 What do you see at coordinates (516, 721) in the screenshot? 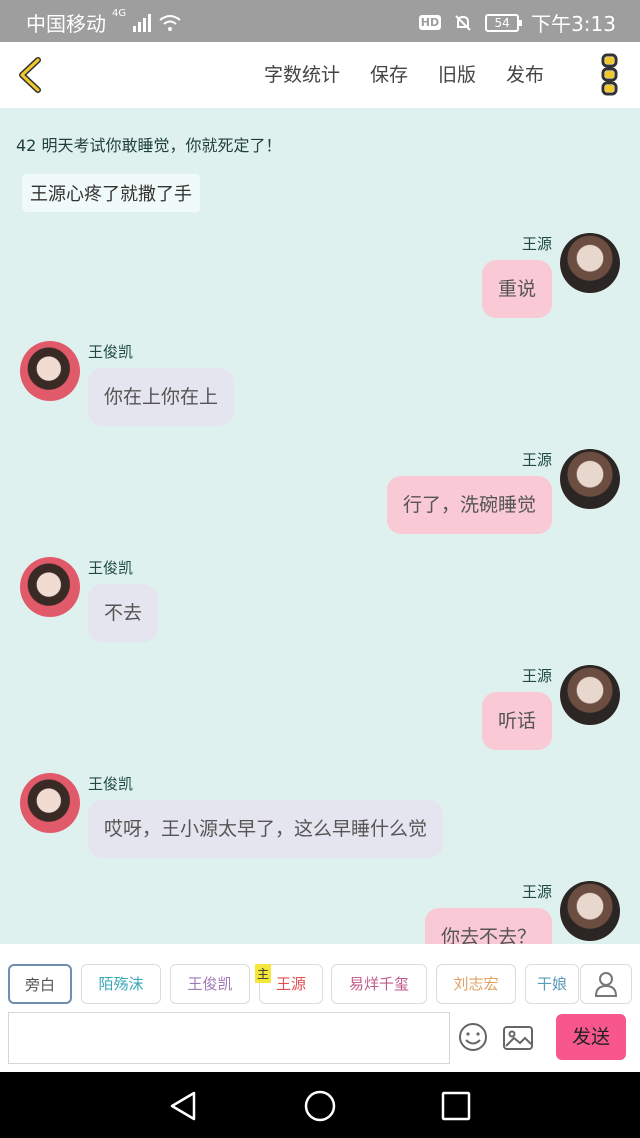
I see `message-bubble: 听话` at bounding box center [516, 721].